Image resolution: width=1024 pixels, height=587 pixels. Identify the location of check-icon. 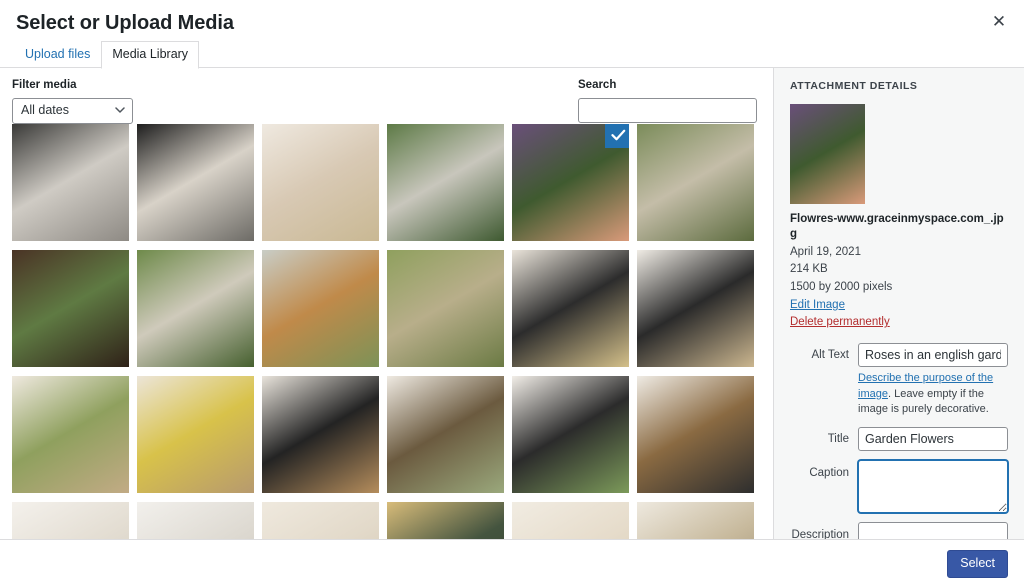
(617, 136).